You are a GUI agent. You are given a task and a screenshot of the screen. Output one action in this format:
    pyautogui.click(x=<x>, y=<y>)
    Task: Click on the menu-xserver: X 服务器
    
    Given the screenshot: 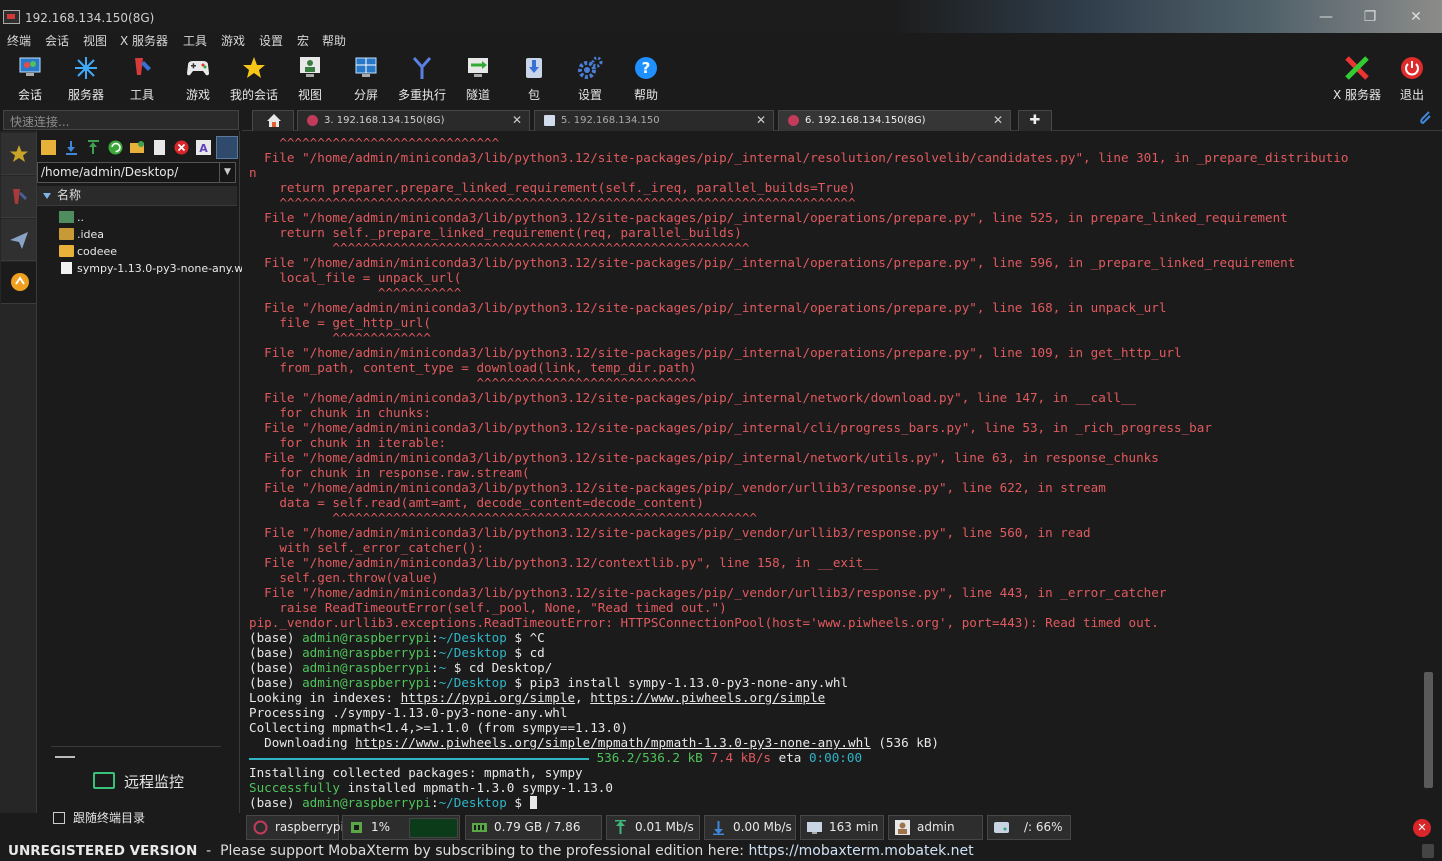 What is the action you would take?
    pyautogui.click(x=144, y=41)
    